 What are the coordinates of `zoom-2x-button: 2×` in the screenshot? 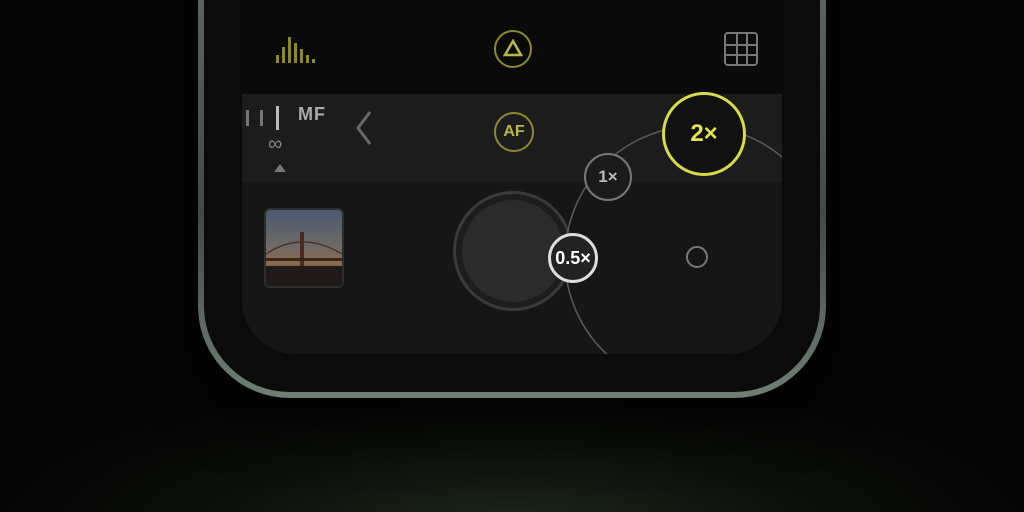 It's located at (704, 134).